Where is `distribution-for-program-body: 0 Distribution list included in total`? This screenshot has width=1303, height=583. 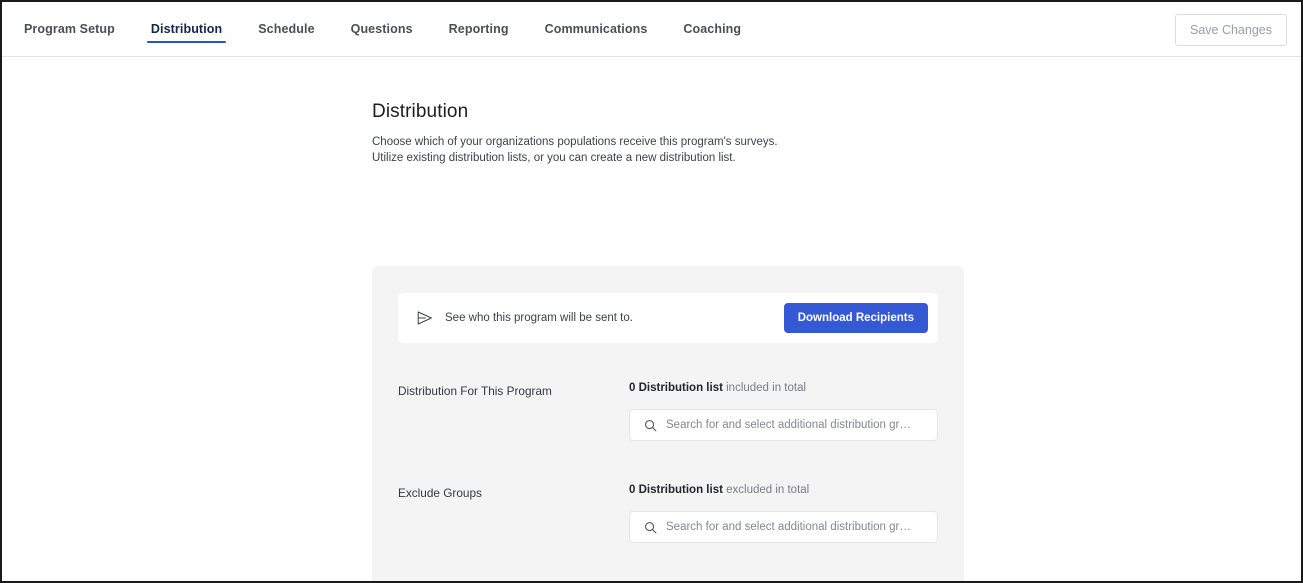
distribution-for-program-body: 0 Distribution list included in total is located at coordinates (783, 411).